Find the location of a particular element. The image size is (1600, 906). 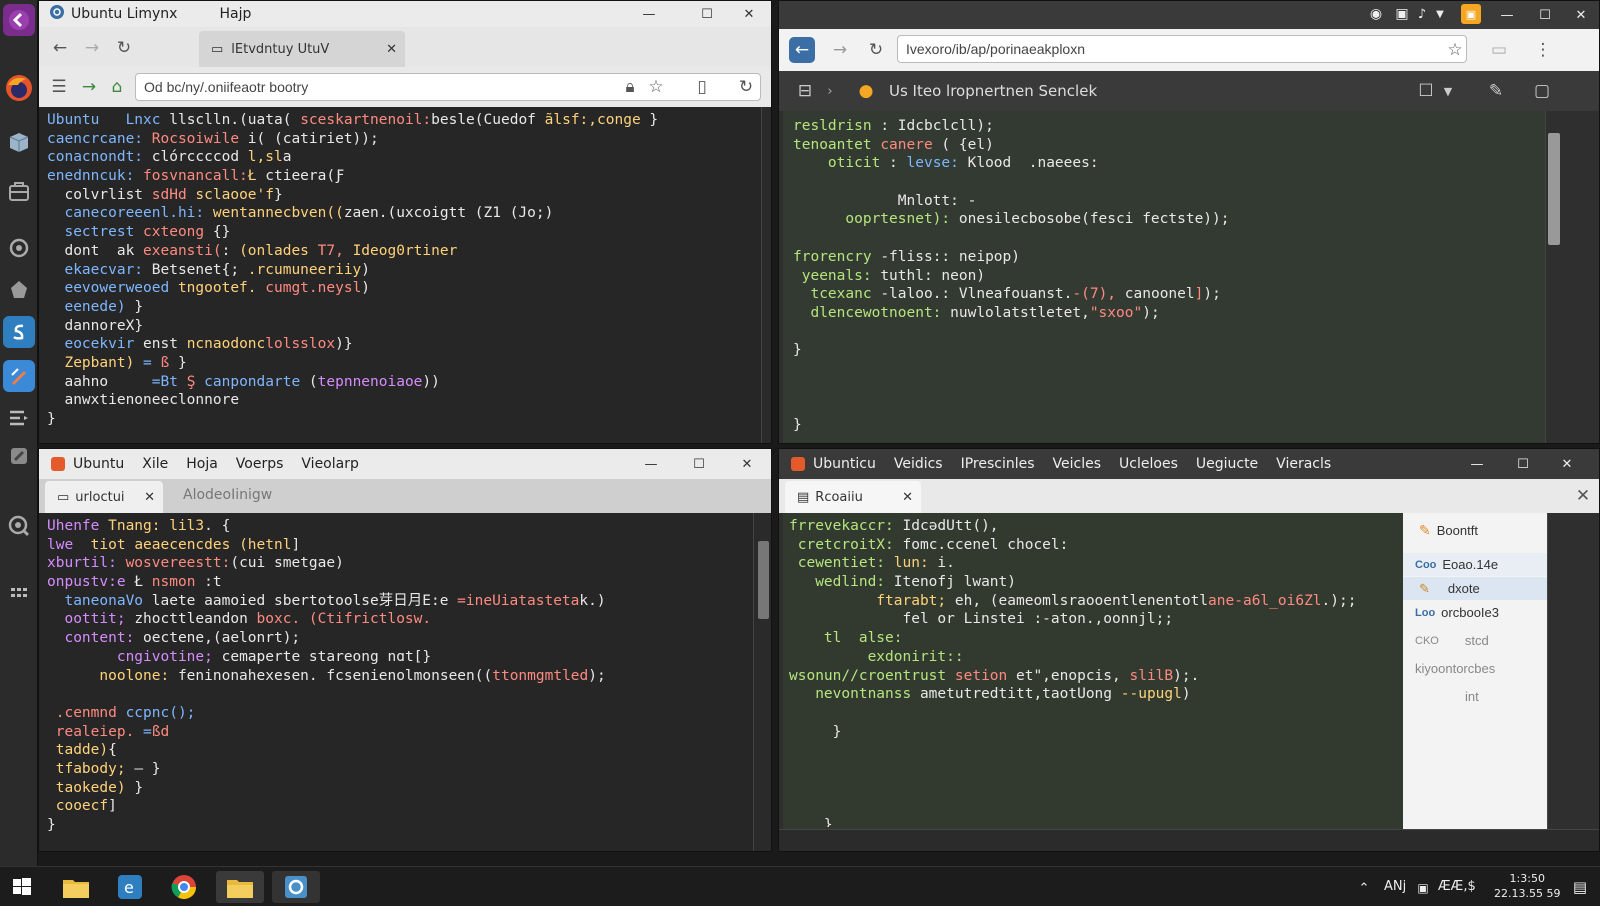

tools-icon is located at coordinates (19, 456).